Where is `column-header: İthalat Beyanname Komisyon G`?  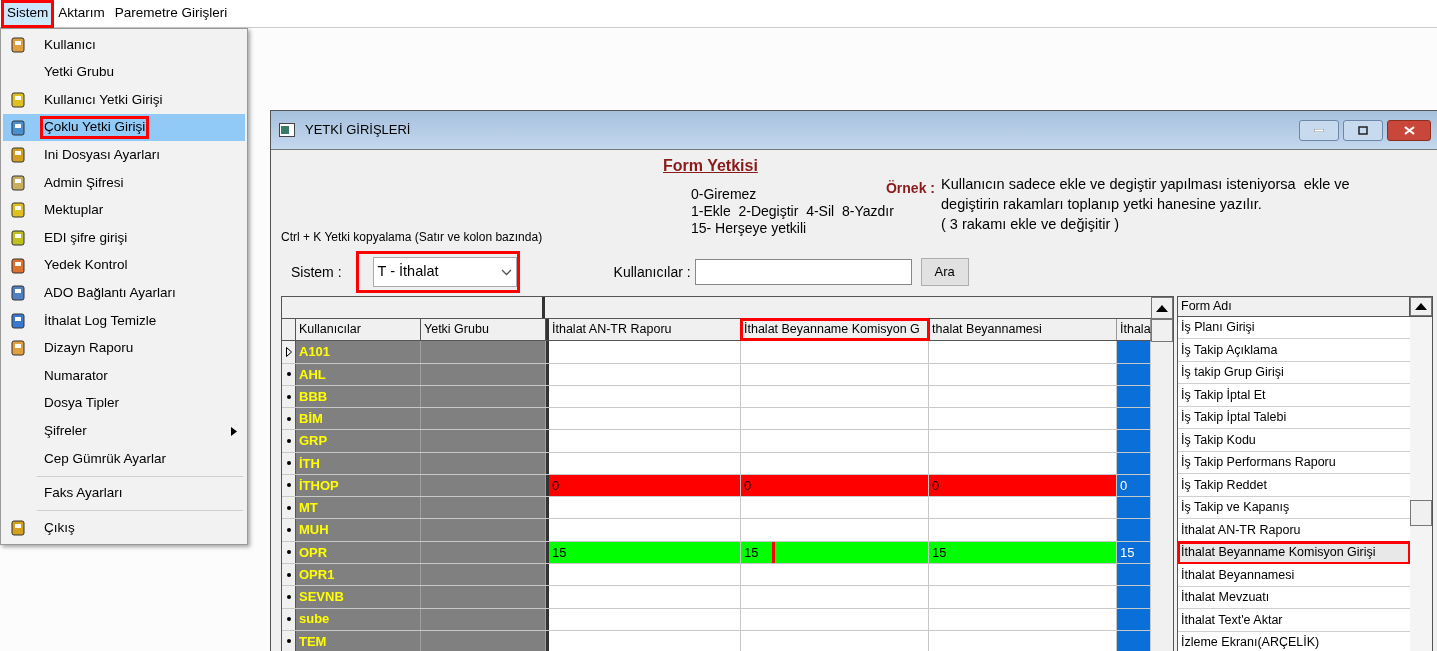
column-header: İthalat Beyanname Komisyon G is located at coordinates (835, 329).